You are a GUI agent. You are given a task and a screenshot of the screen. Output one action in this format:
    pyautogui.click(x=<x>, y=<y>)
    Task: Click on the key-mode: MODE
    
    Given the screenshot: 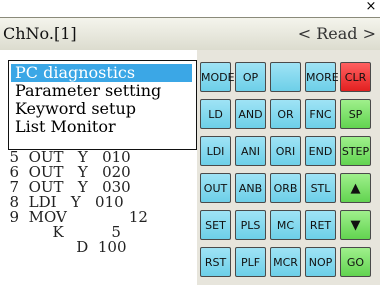 What is the action you would take?
    pyautogui.click(x=217, y=77)
    